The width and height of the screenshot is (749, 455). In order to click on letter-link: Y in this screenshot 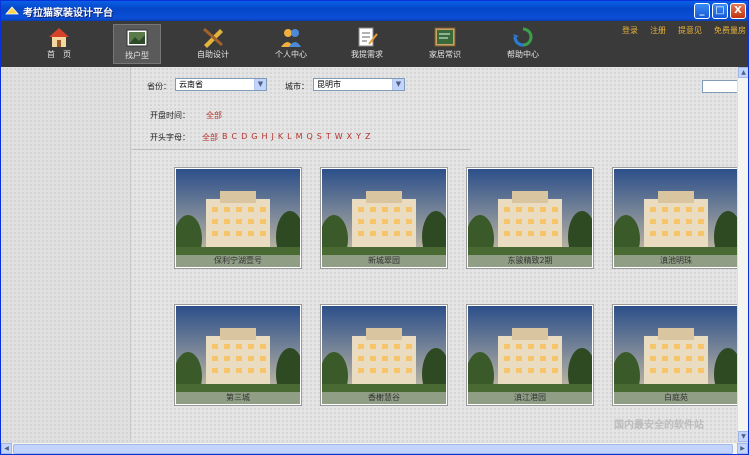, I will do `click(358, 137)`.